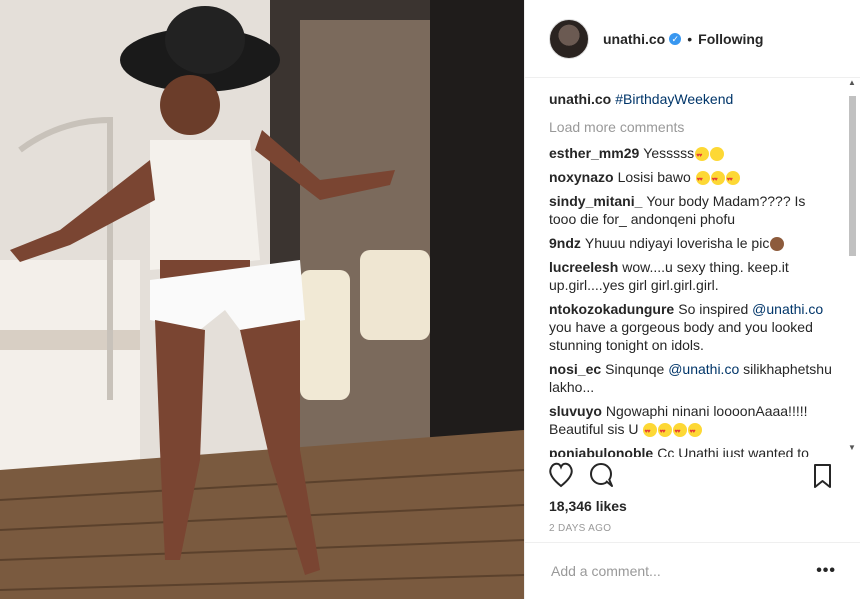  I want to click on comment-item: 9ndz Yhuuu ndiyayi loverisha le pic, so click(691, 243).